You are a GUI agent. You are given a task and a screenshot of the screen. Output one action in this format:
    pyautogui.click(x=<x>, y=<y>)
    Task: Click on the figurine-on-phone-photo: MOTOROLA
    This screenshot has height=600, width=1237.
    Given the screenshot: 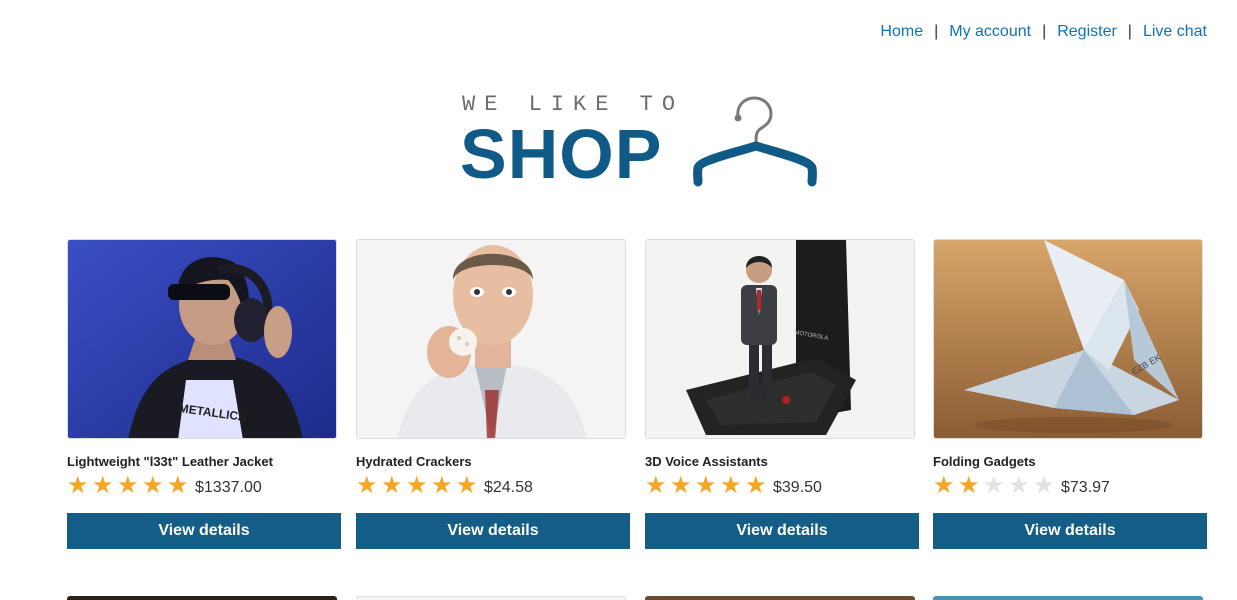 What is the action you would take?
    pyautogui.click(x=780, y=339)
    